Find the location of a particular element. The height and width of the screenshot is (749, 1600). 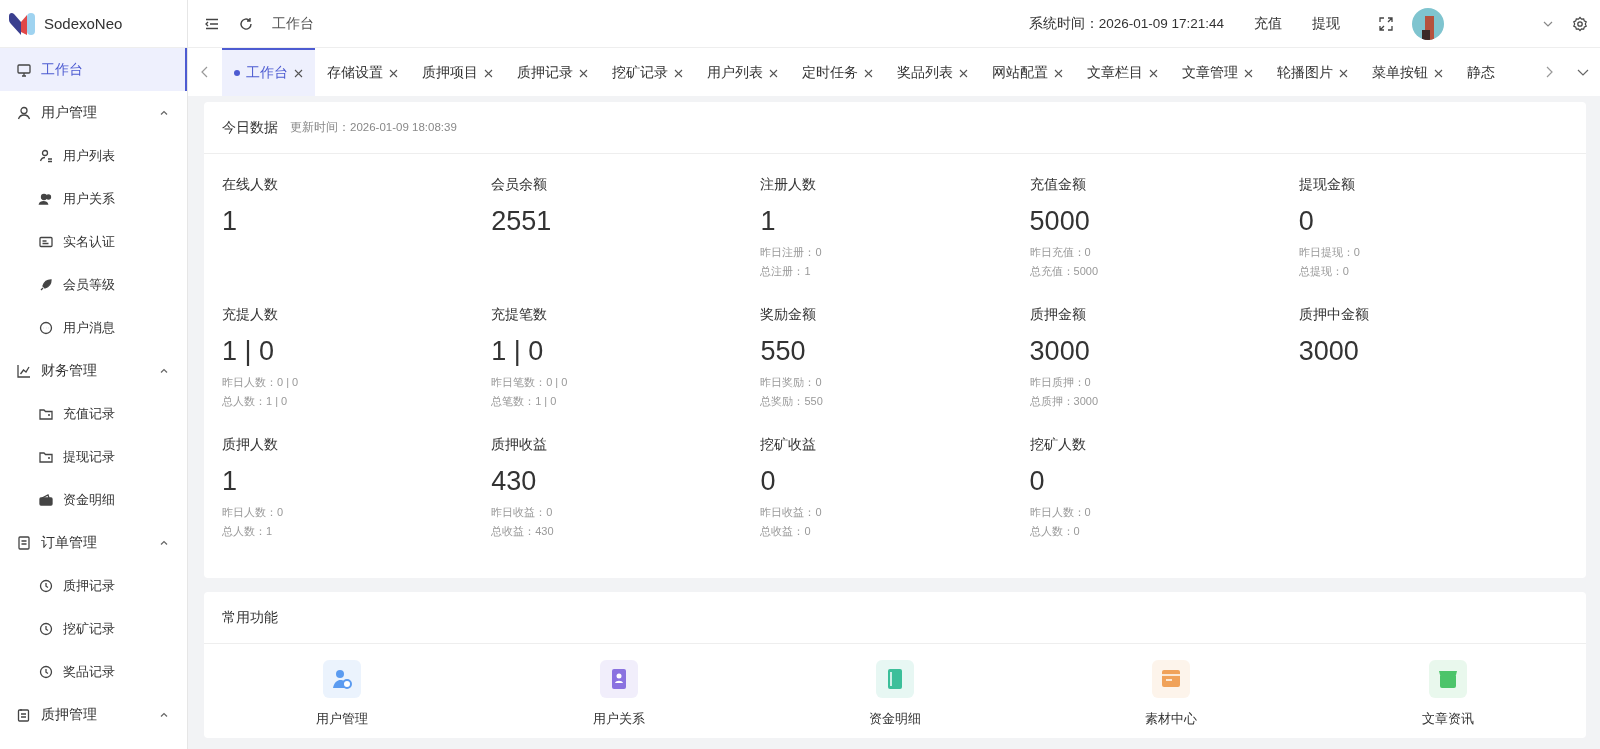

stat-label: 充提笔数 is located at coordinates (519, 315).